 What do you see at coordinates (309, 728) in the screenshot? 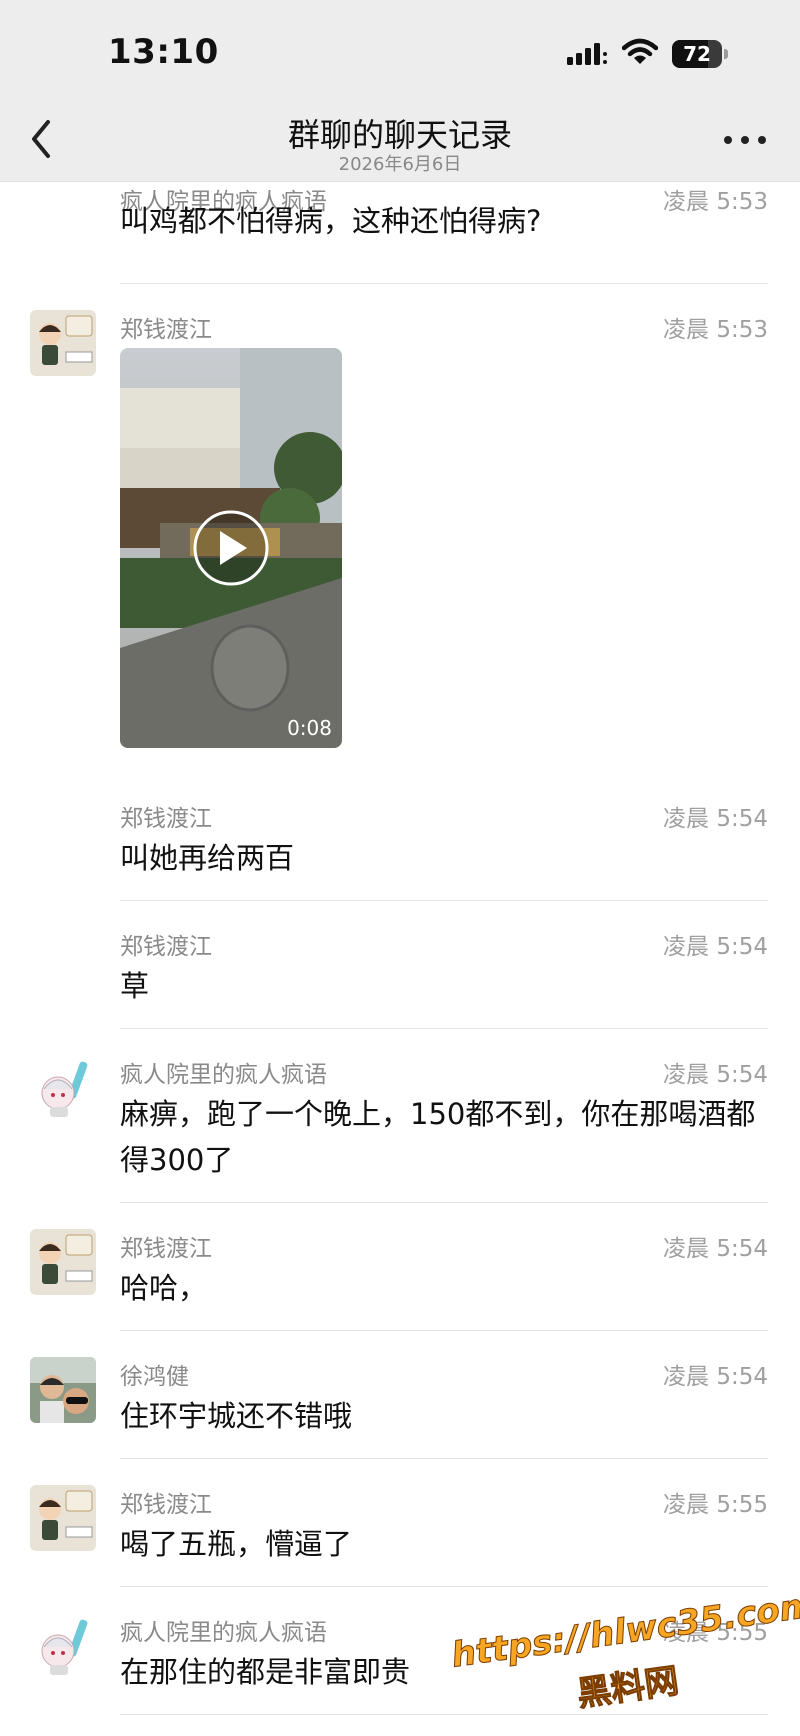
I see `video-duration: 0:08` at bounding box center [309, 728].